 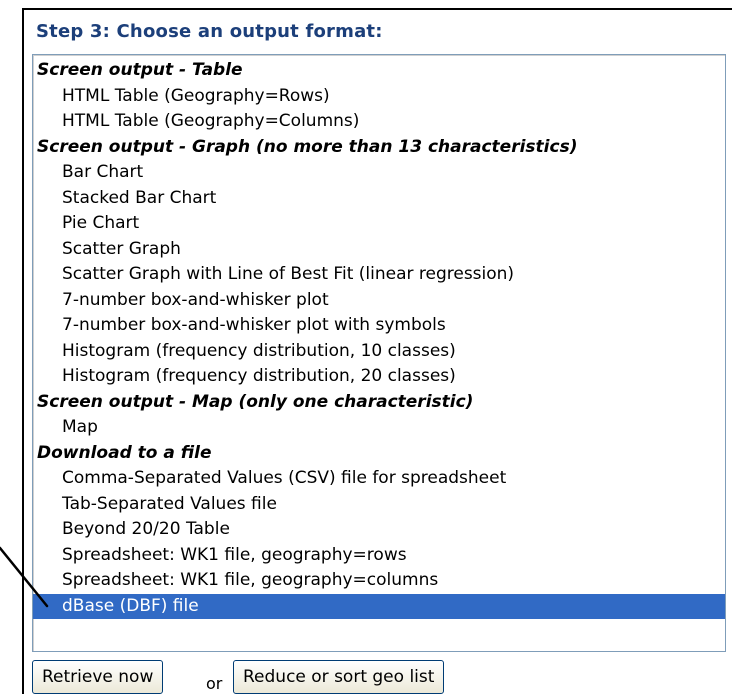 What do you see at coordinates (379, 606) in the screenshot?
I see `option-dbase: dBase (DBF) file` at bounding box center [379, 606].